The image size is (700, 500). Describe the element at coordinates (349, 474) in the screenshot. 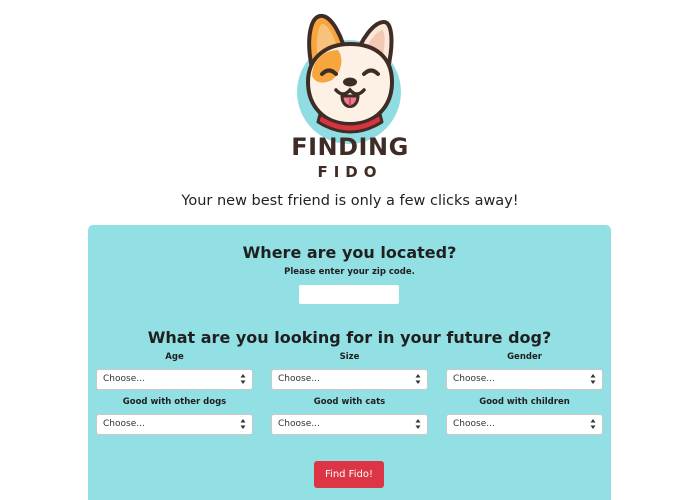

I see `find-fido-button: Find Fido!` at that location.